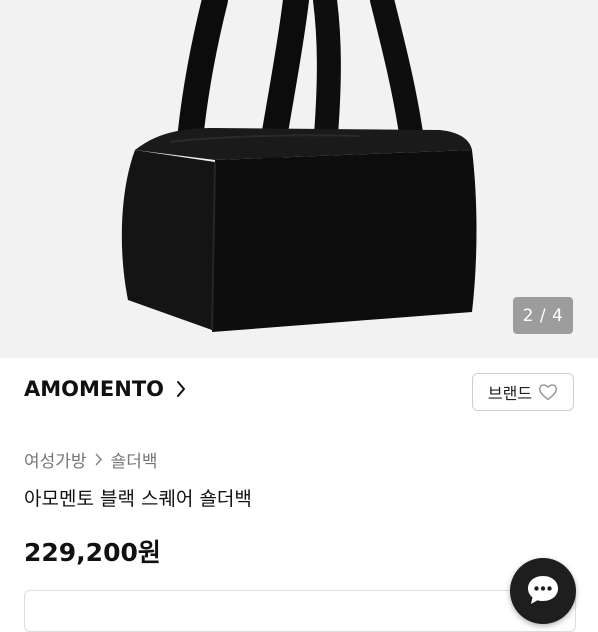 Image resolution: width=598 pixels, height=632 pixels. Describe the element at coordinates (134, 459) in the screenshot. I see `breadcrumb-item-subcategory: 숄더백` at that location.